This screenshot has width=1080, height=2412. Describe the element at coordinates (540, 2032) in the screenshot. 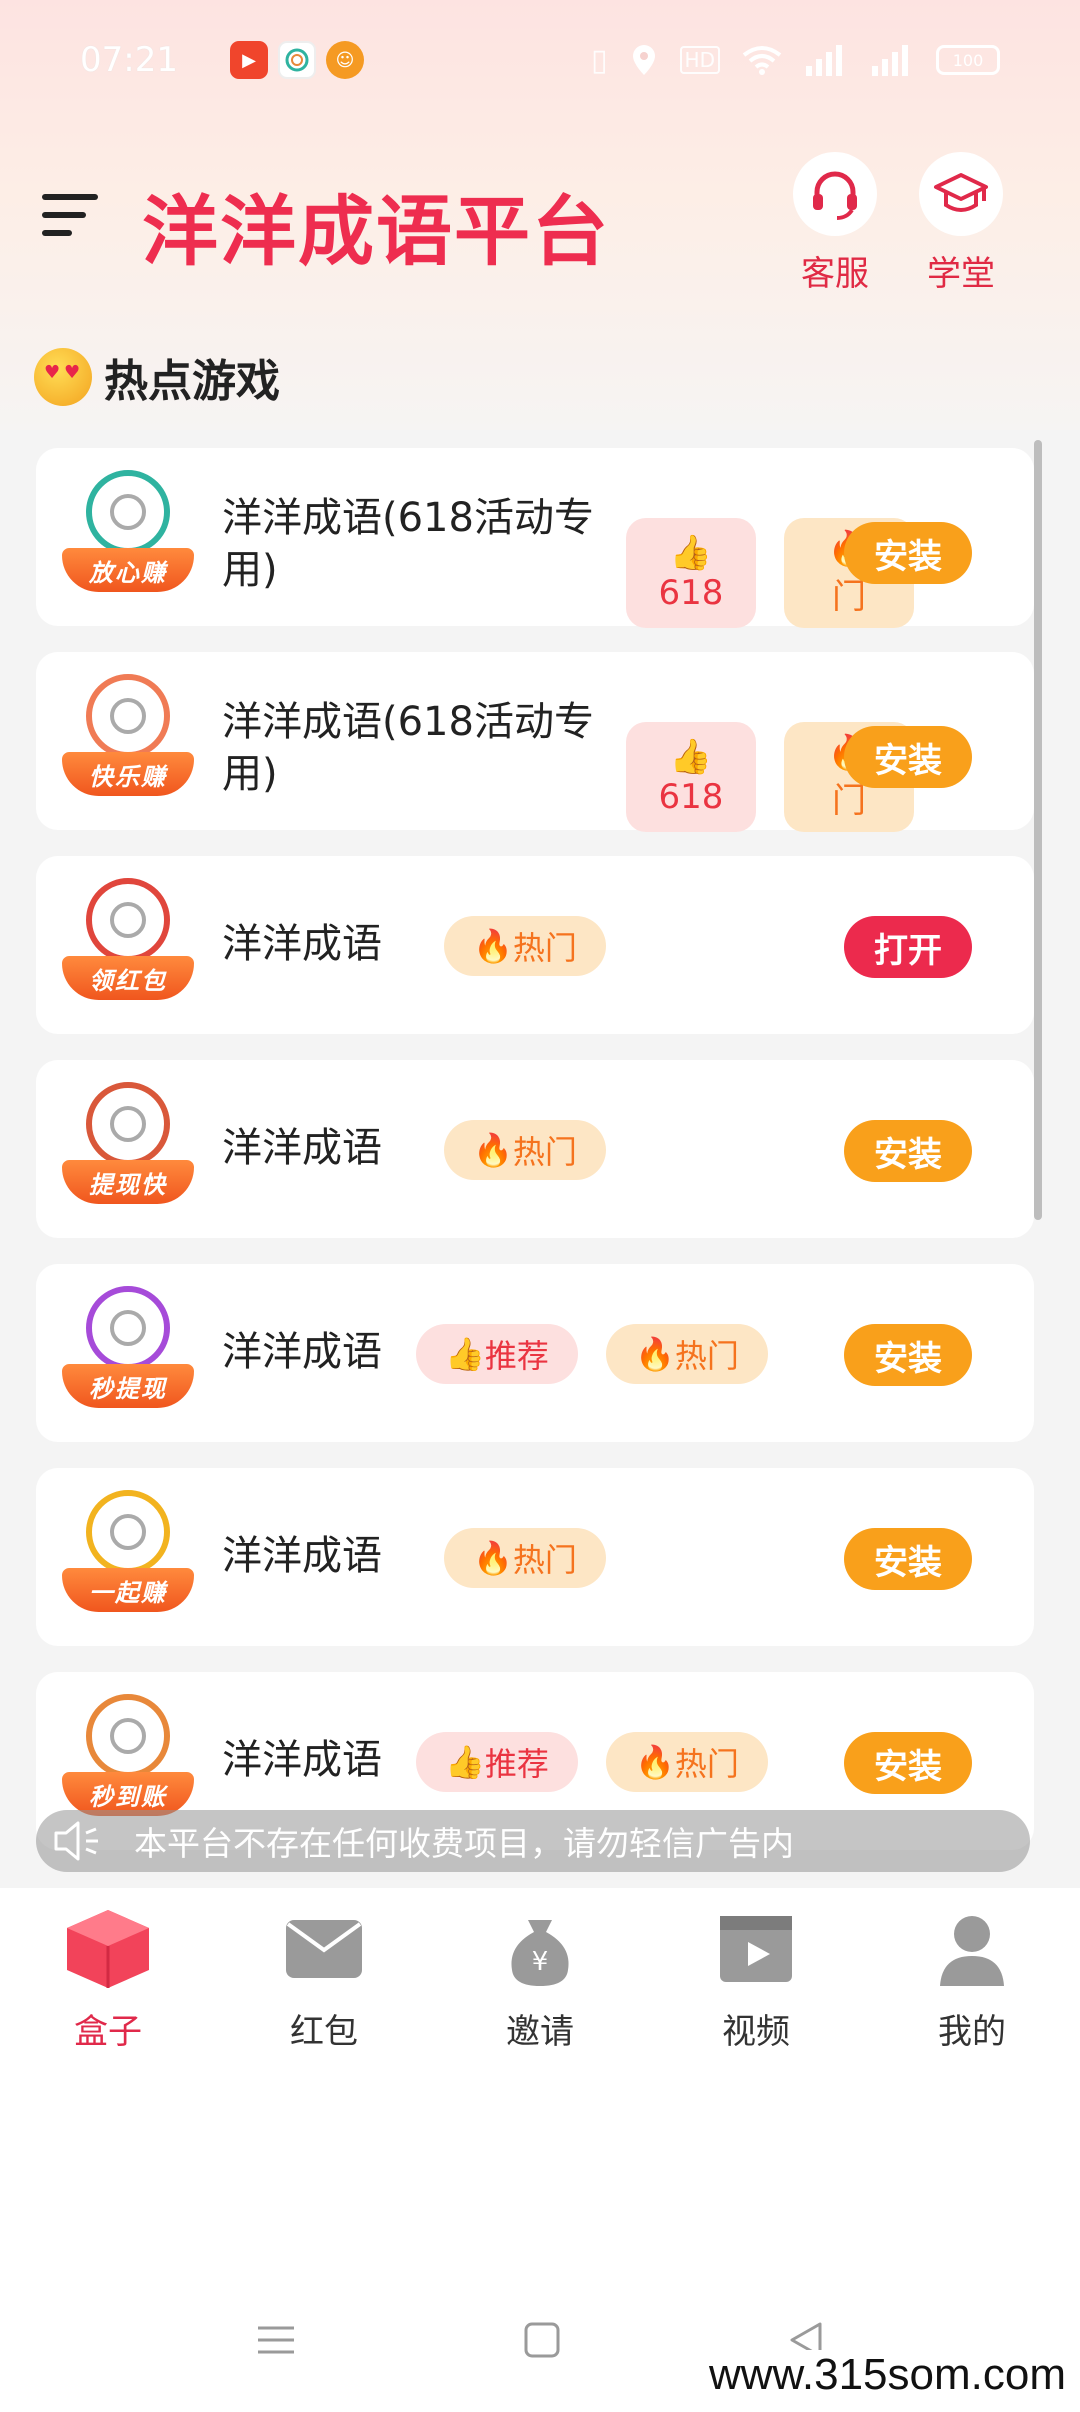

I see `tab-label: 邀请` at that location.